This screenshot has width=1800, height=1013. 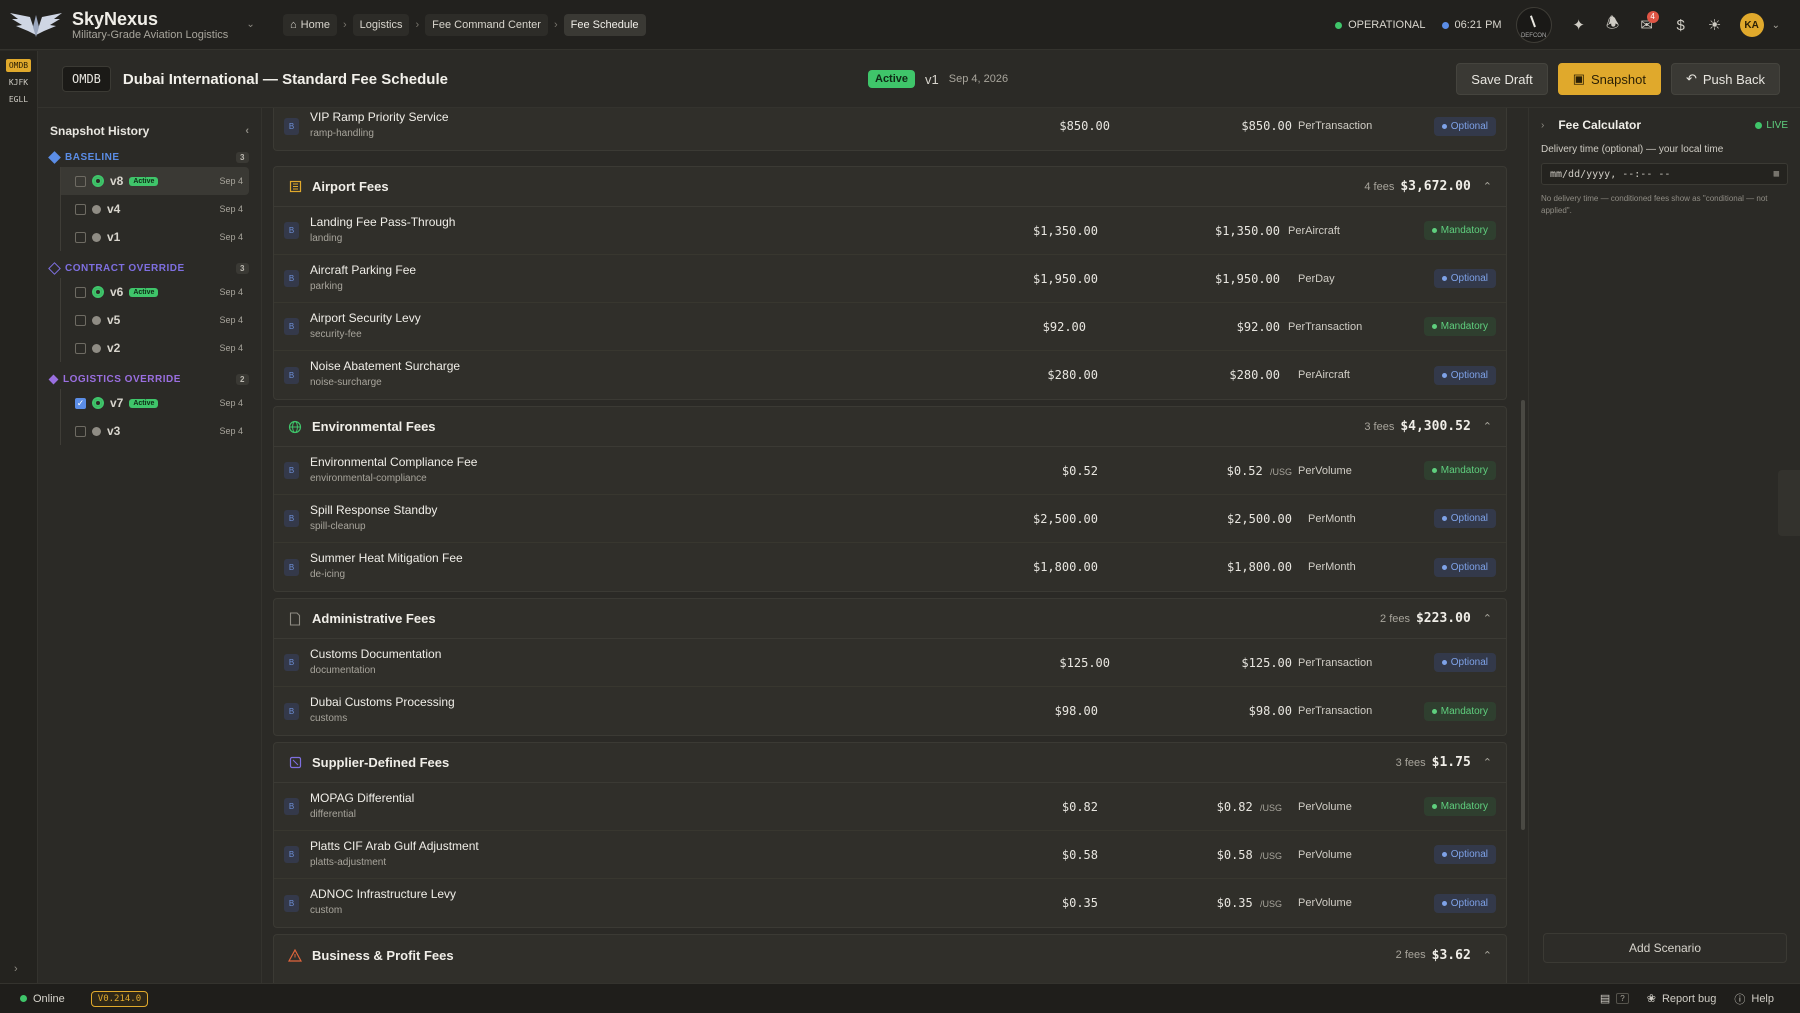 What do you see at coordinates (342, 133) in the screenshot?
I see `fee-code: ramp-handling` at bounding box center [342, 133].